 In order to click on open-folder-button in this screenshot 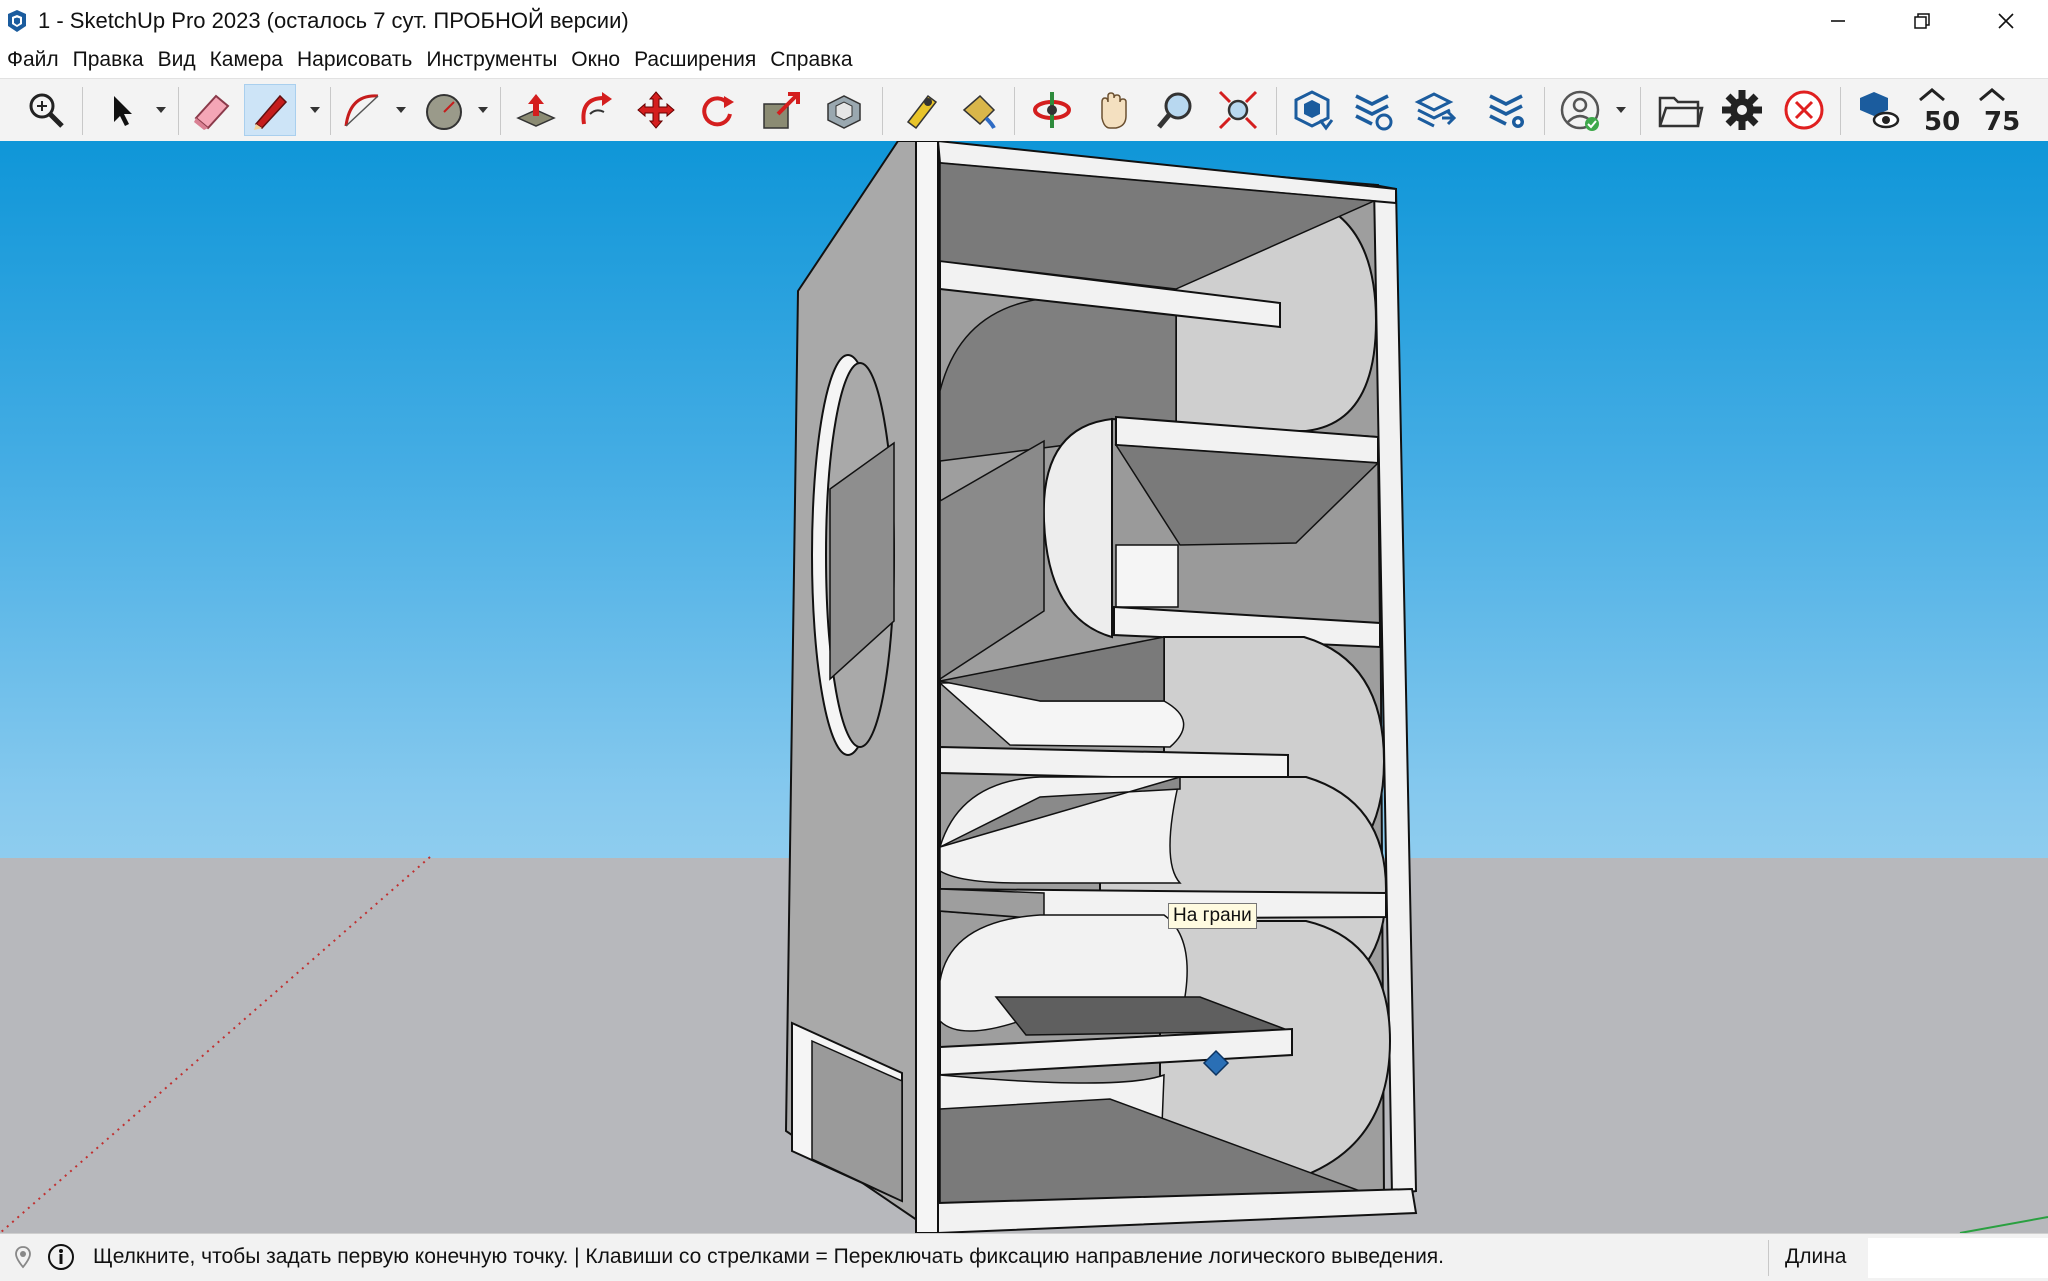, I will do `click(1680, 110)`.